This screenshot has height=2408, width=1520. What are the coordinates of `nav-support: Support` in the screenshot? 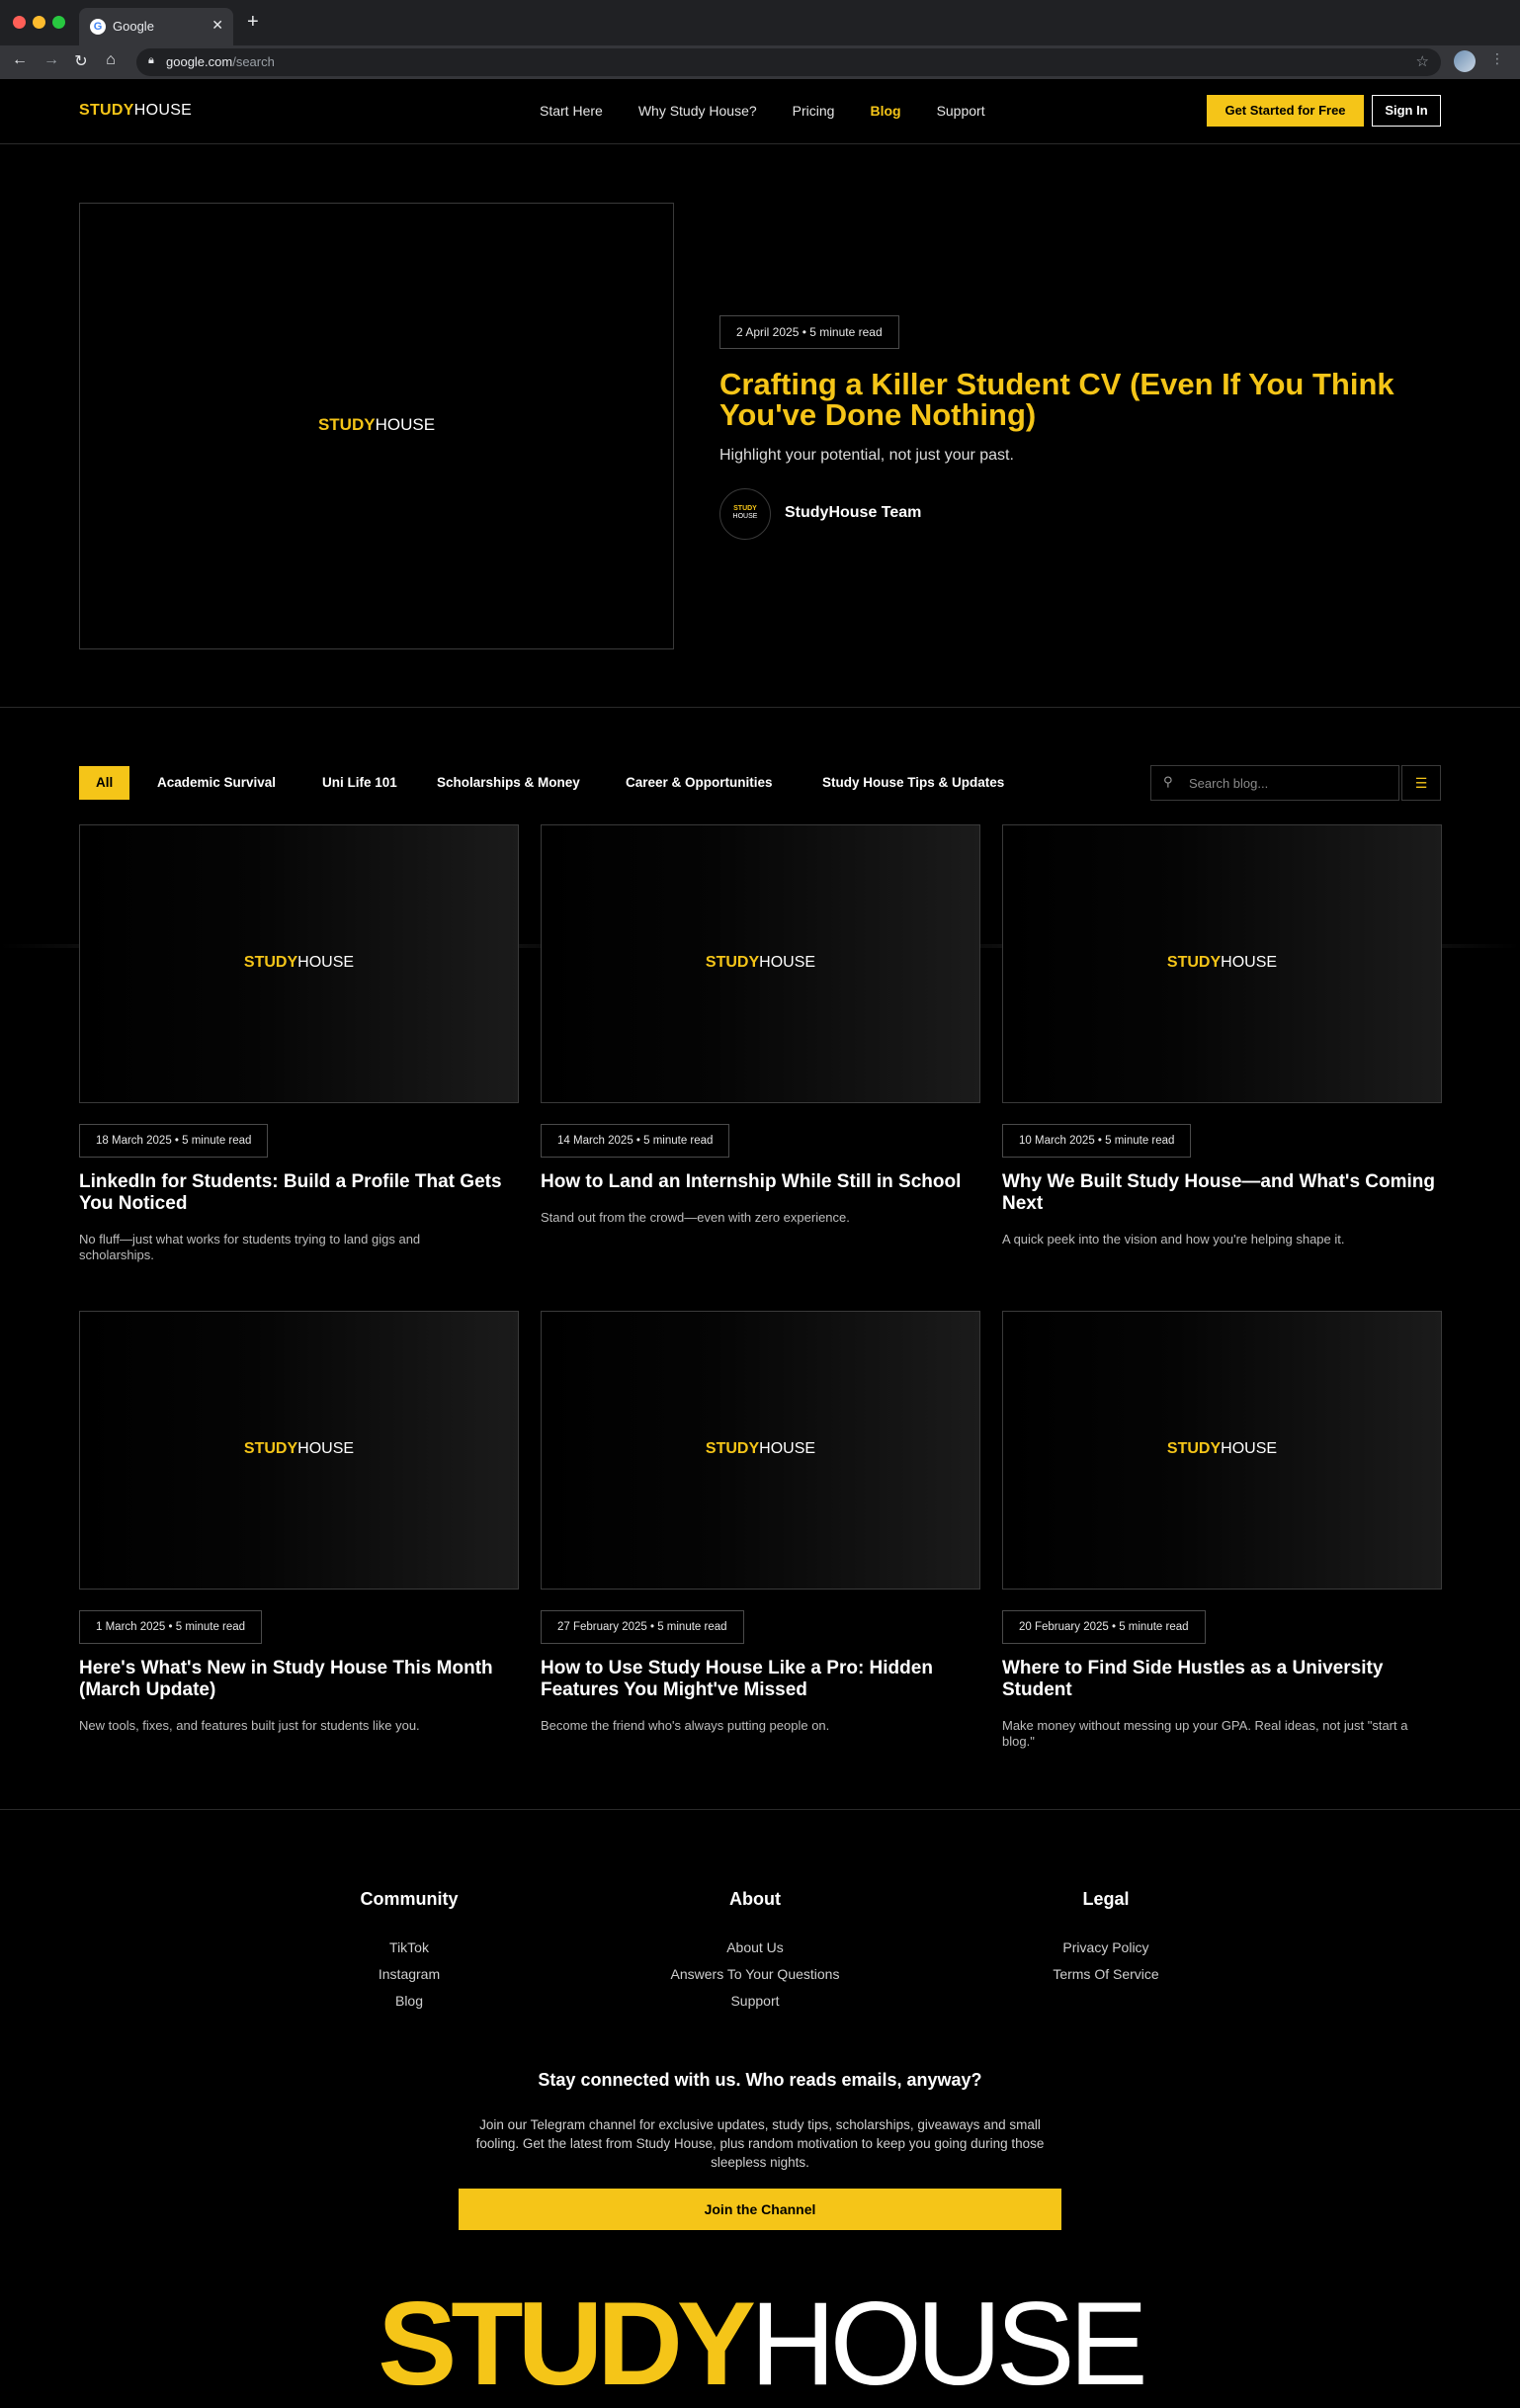 It's located at (961, 111).